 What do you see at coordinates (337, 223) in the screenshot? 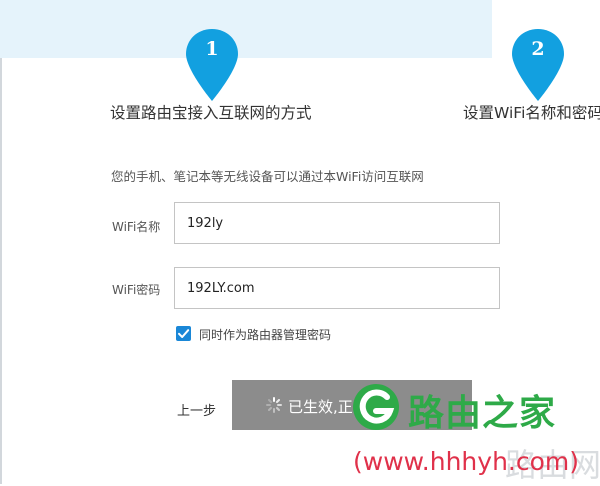
I see `ssid-input` at bounding box center [337, 223].